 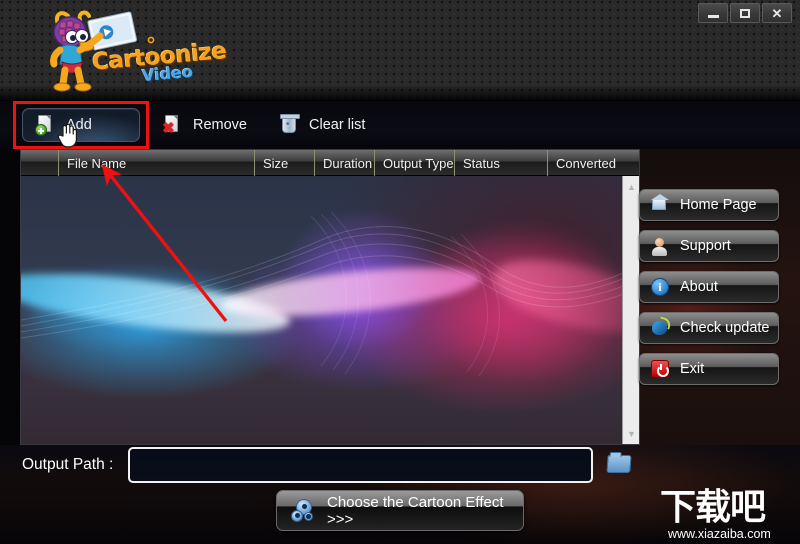 I want to click on close-button: ✕, so click(x=777, y=13).